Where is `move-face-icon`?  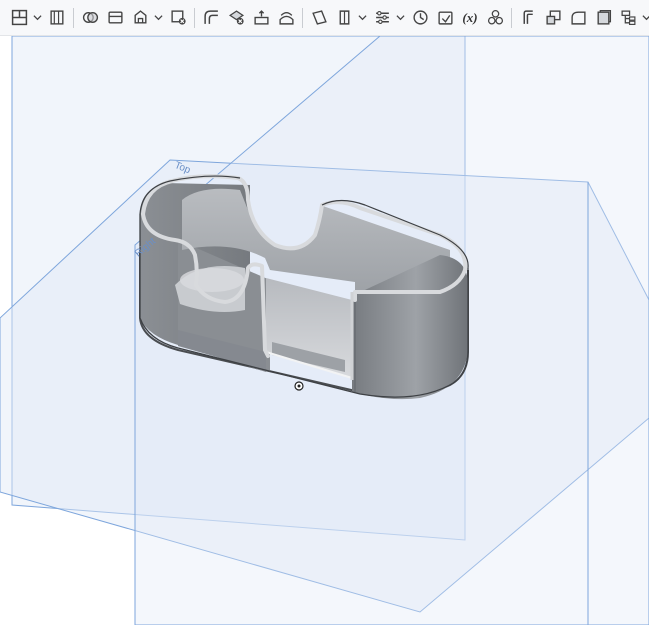
move-face-icon is located at coordinates (261, 18).